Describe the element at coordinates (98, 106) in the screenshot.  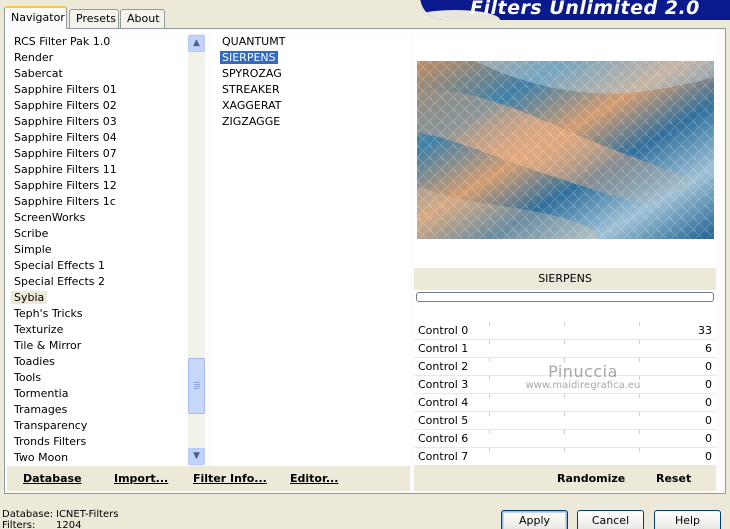
I see `category-item: Sapphire Filters 02` at that location.